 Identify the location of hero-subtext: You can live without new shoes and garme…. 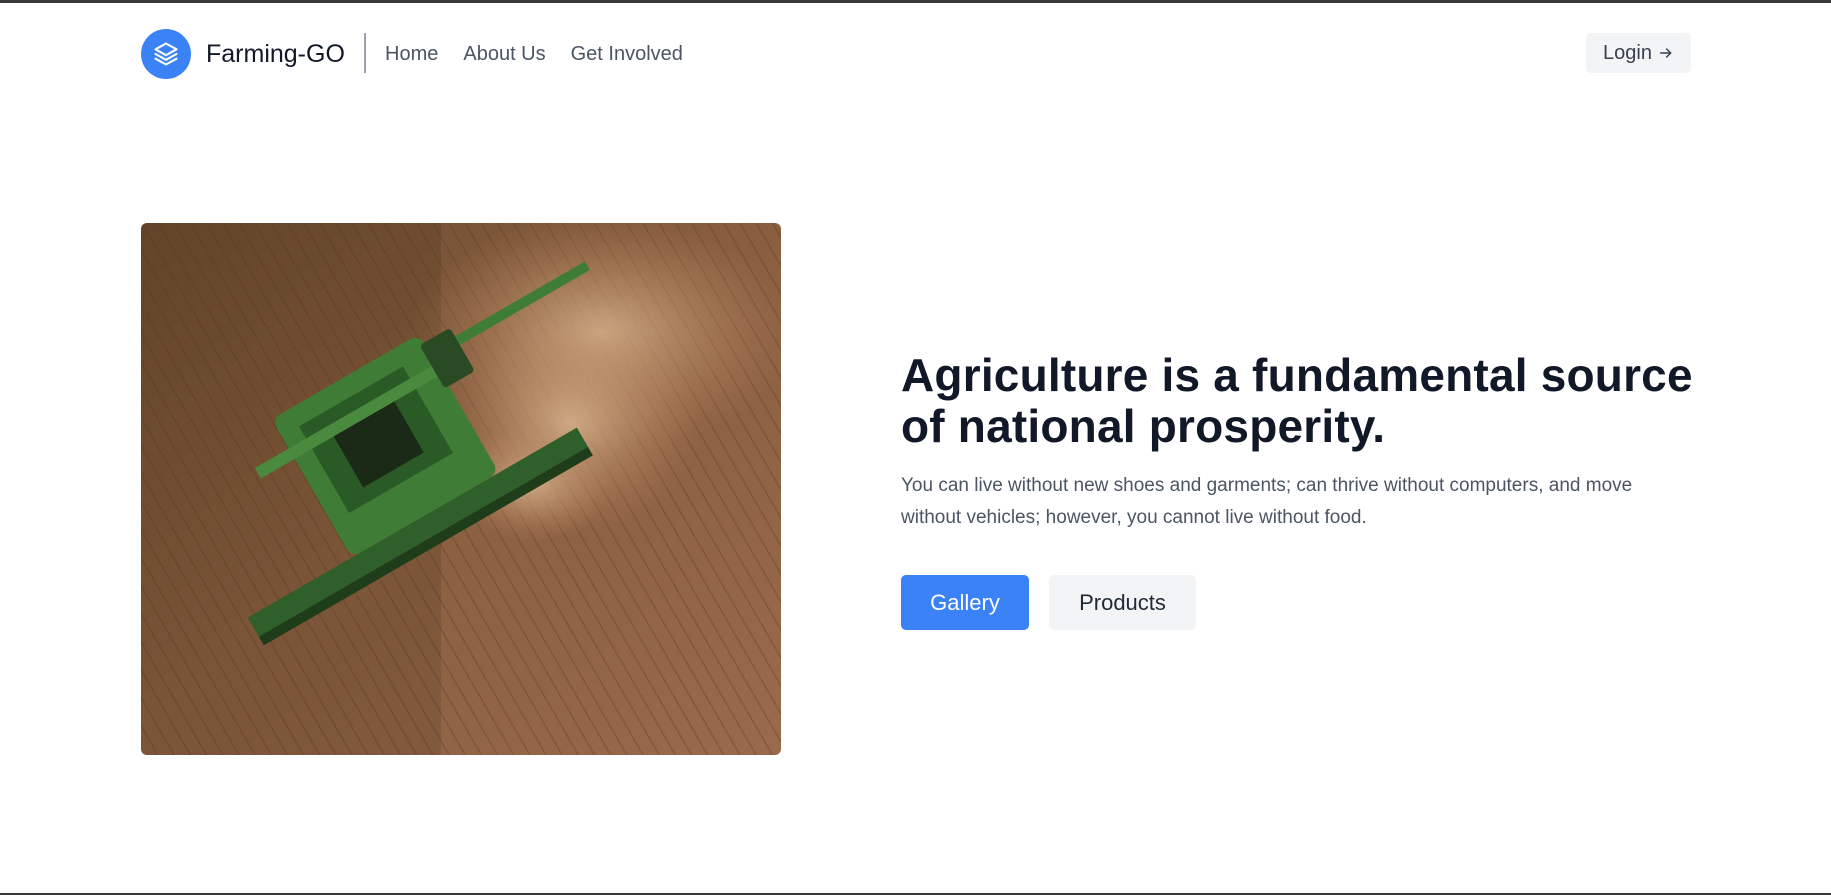
(1267, 501).